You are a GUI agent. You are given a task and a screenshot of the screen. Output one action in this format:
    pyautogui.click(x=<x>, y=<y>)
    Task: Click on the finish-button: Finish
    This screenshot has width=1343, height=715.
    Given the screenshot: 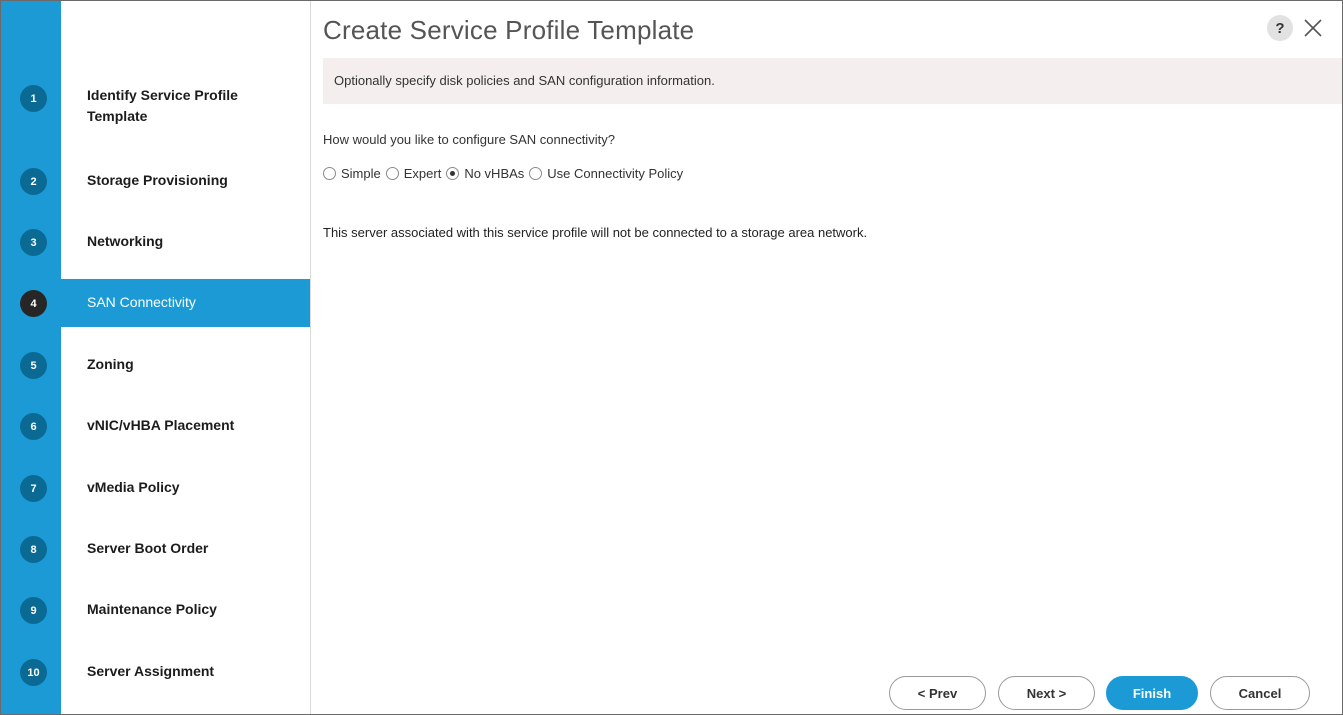 What is the action you would take?
    pyautogui.click(x=1152, y=693)
    